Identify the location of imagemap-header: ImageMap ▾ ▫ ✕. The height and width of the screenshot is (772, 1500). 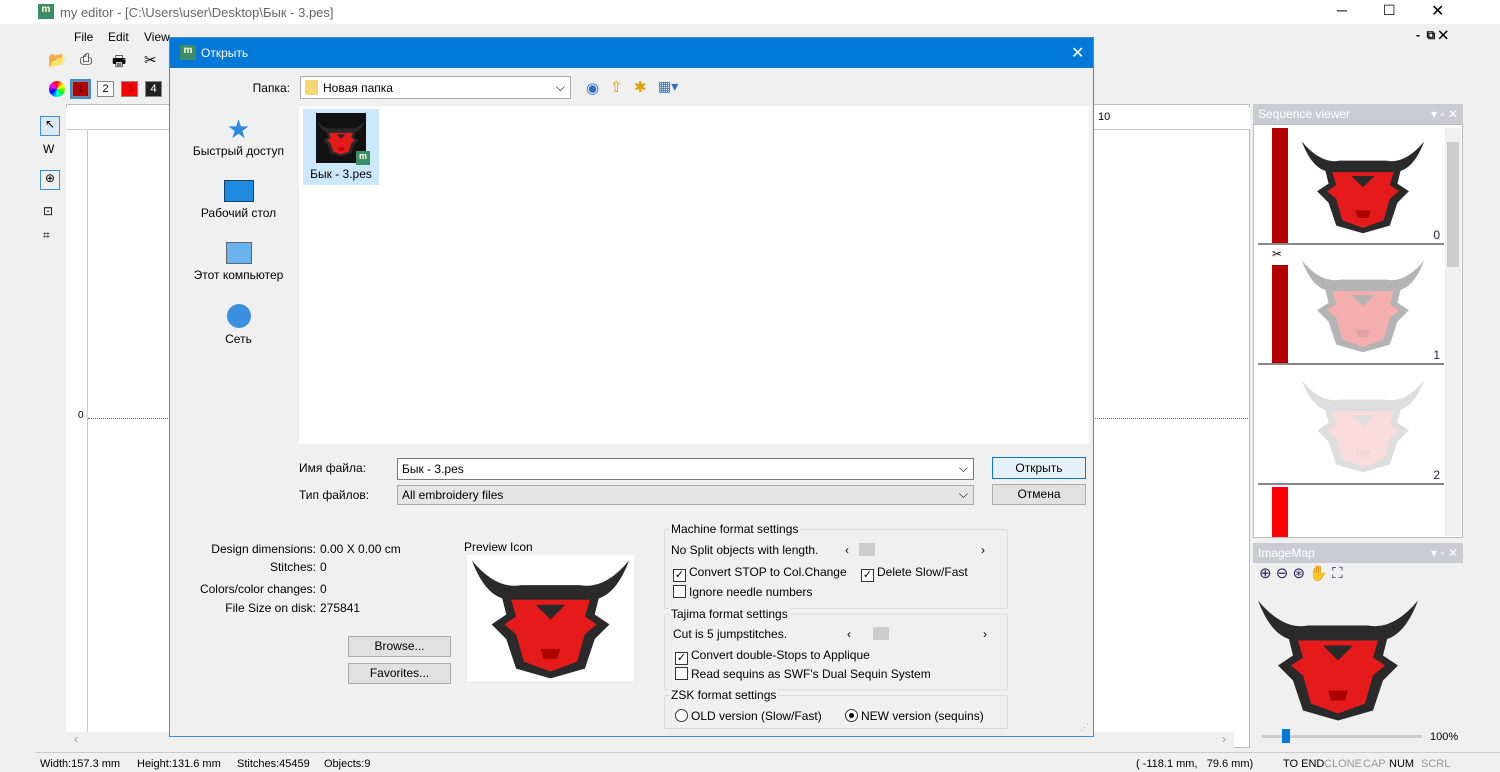
(1358, 553).